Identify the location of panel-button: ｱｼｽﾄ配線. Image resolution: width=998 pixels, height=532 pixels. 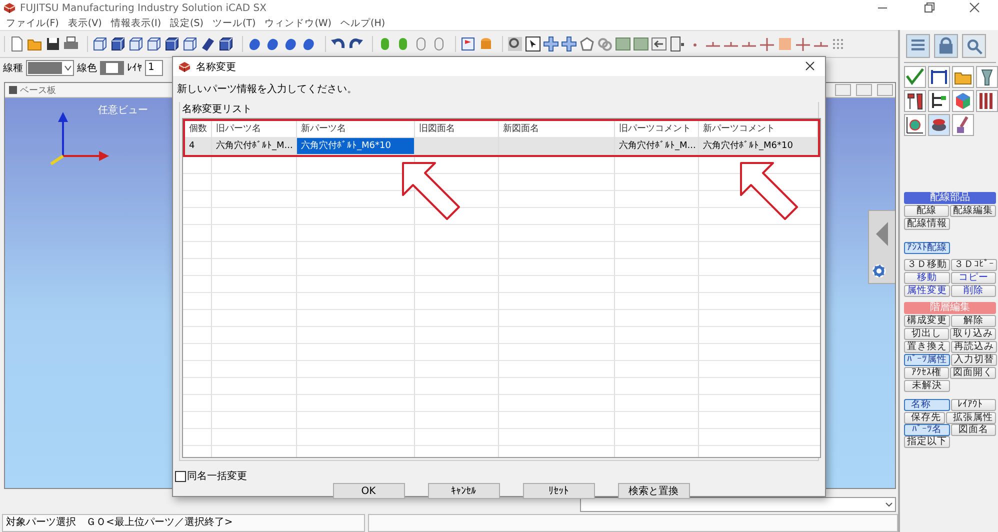
(927, 248).